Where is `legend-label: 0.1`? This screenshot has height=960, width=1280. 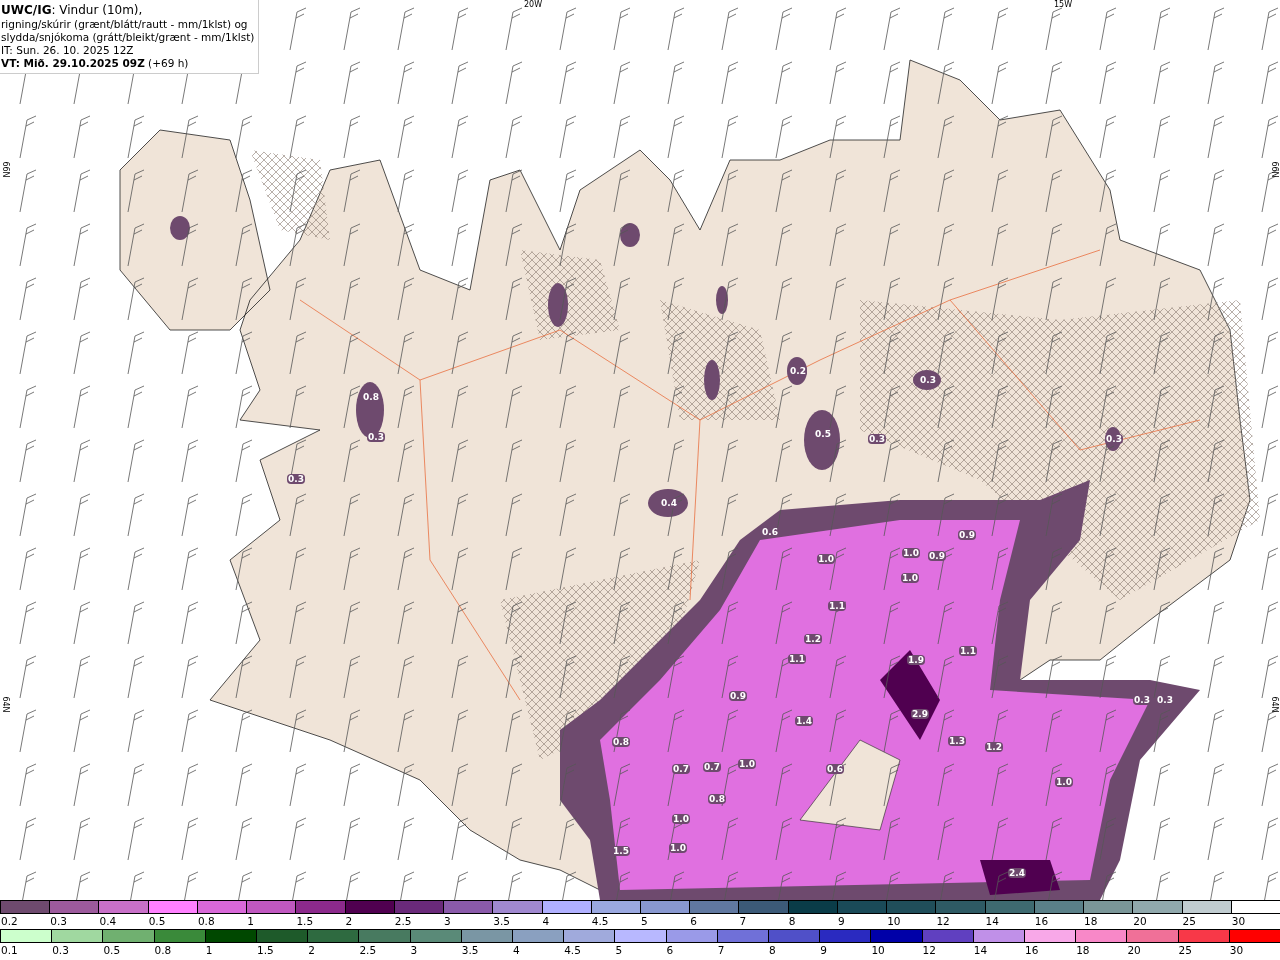
legend-label: 0.1 is located at coordinates (9, 950).